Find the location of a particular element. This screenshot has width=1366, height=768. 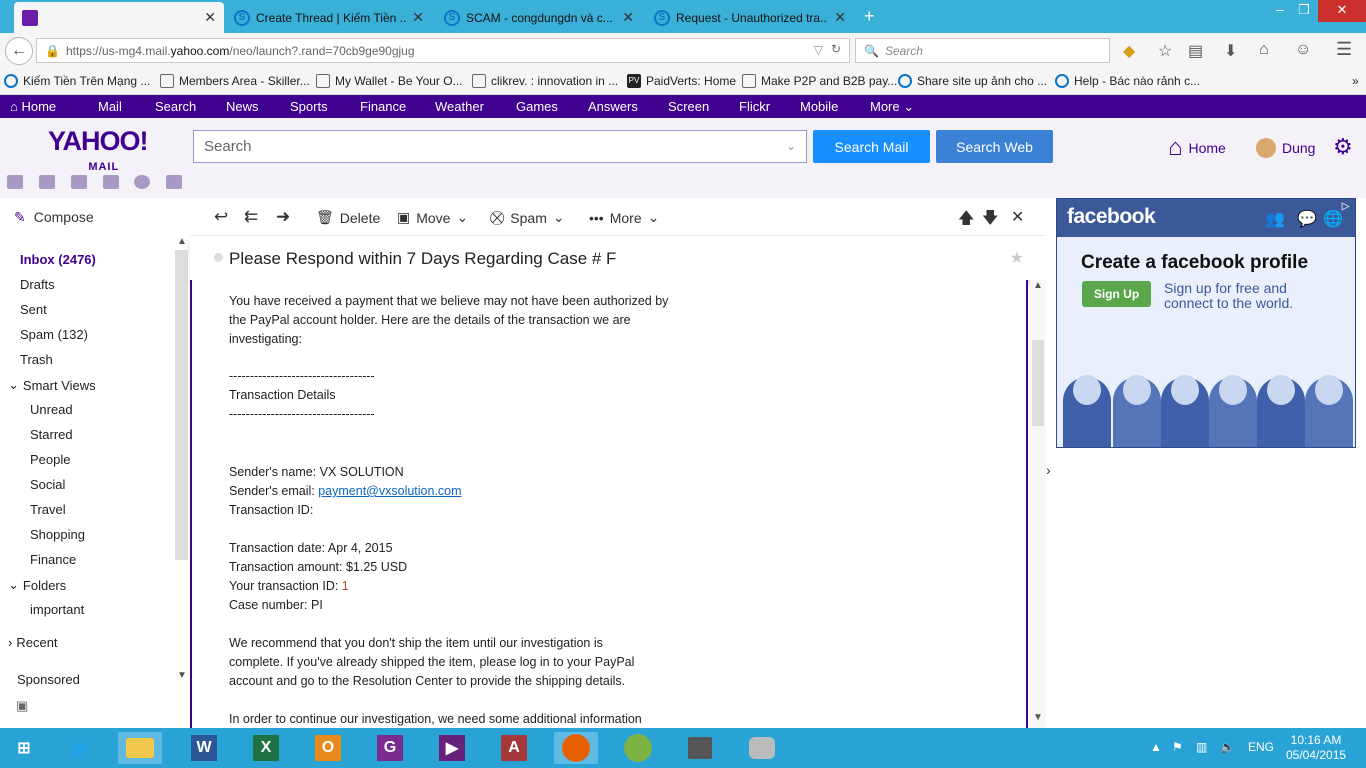

sidebar-item-trash: Trash is located at coordinates (36, 359).